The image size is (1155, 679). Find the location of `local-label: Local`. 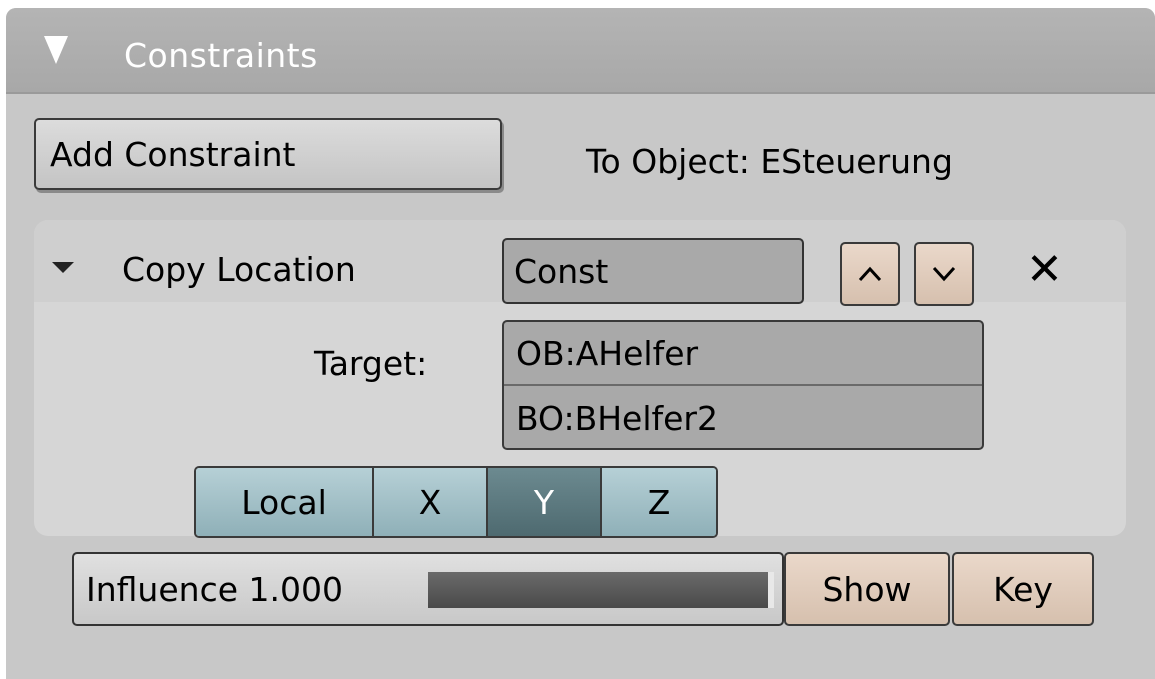

local-label: Local is located at coordinates (284, 502).